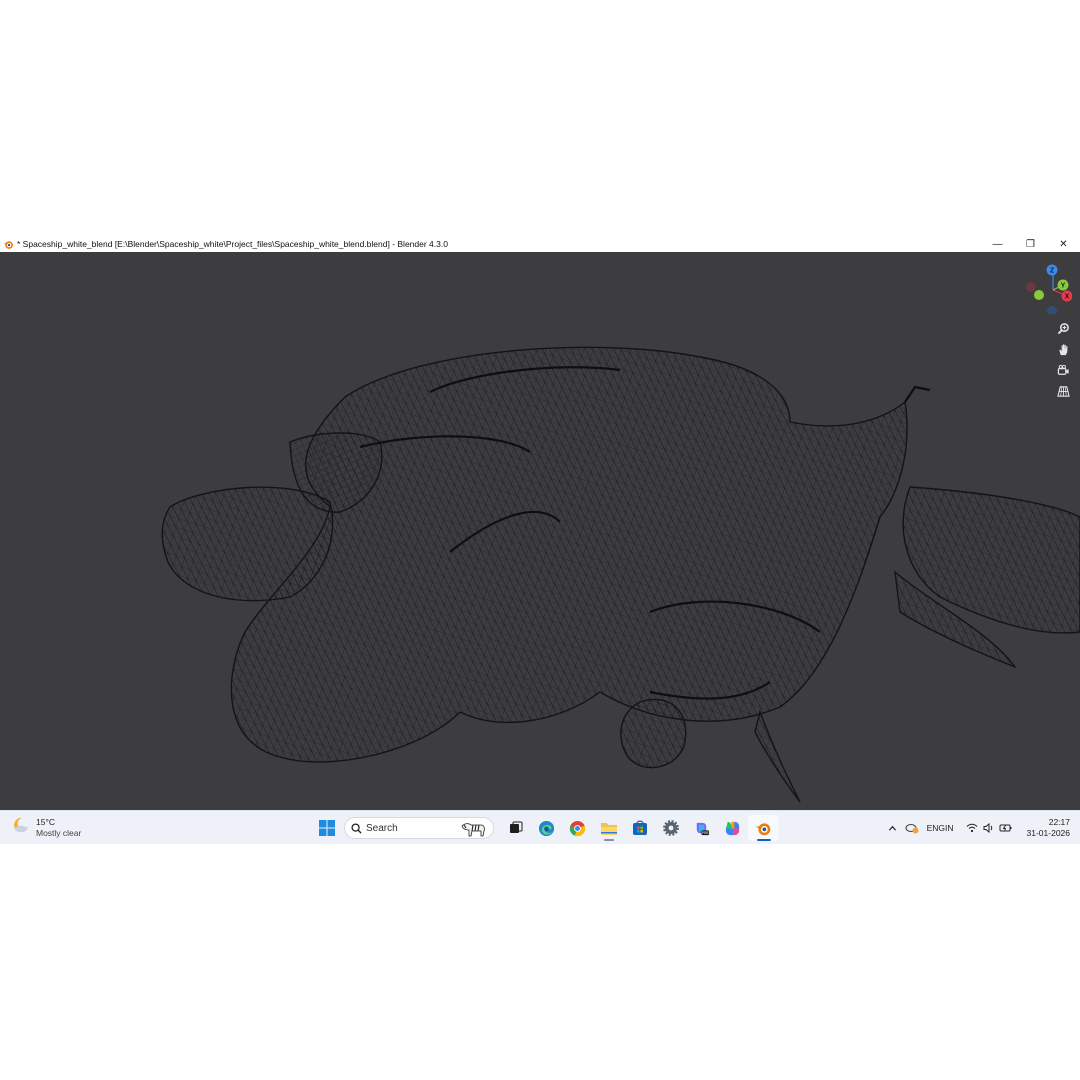  Describe the element at coordinates (546, 828) in the screenshot. I see `edge-icon` at that location.